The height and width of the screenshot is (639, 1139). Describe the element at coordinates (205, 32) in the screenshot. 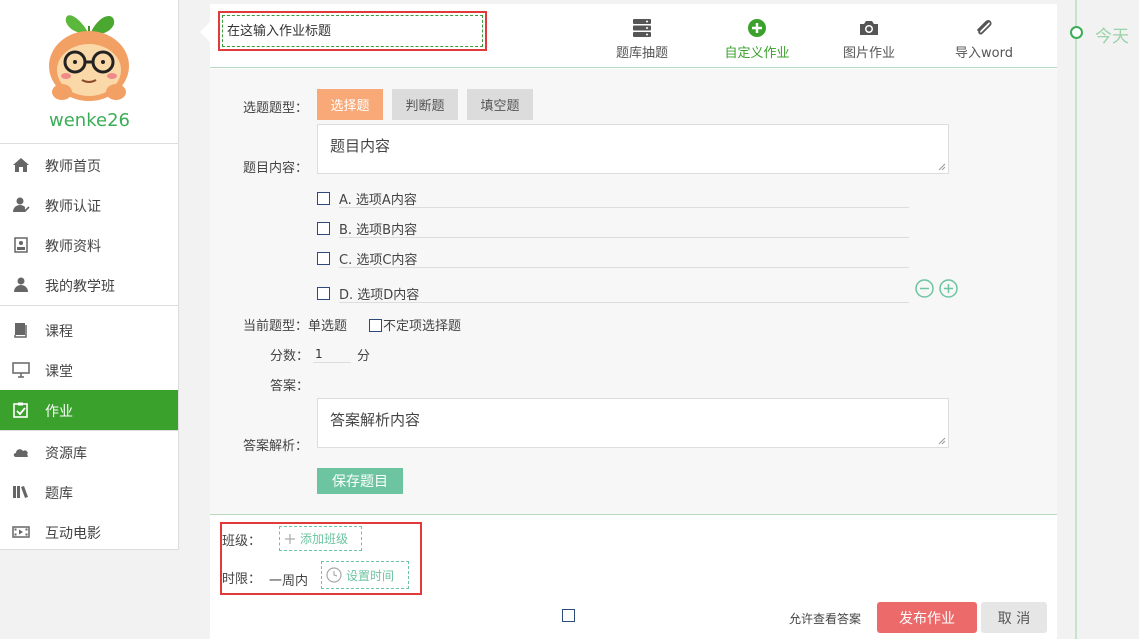

I see `title-pointer` at that location.